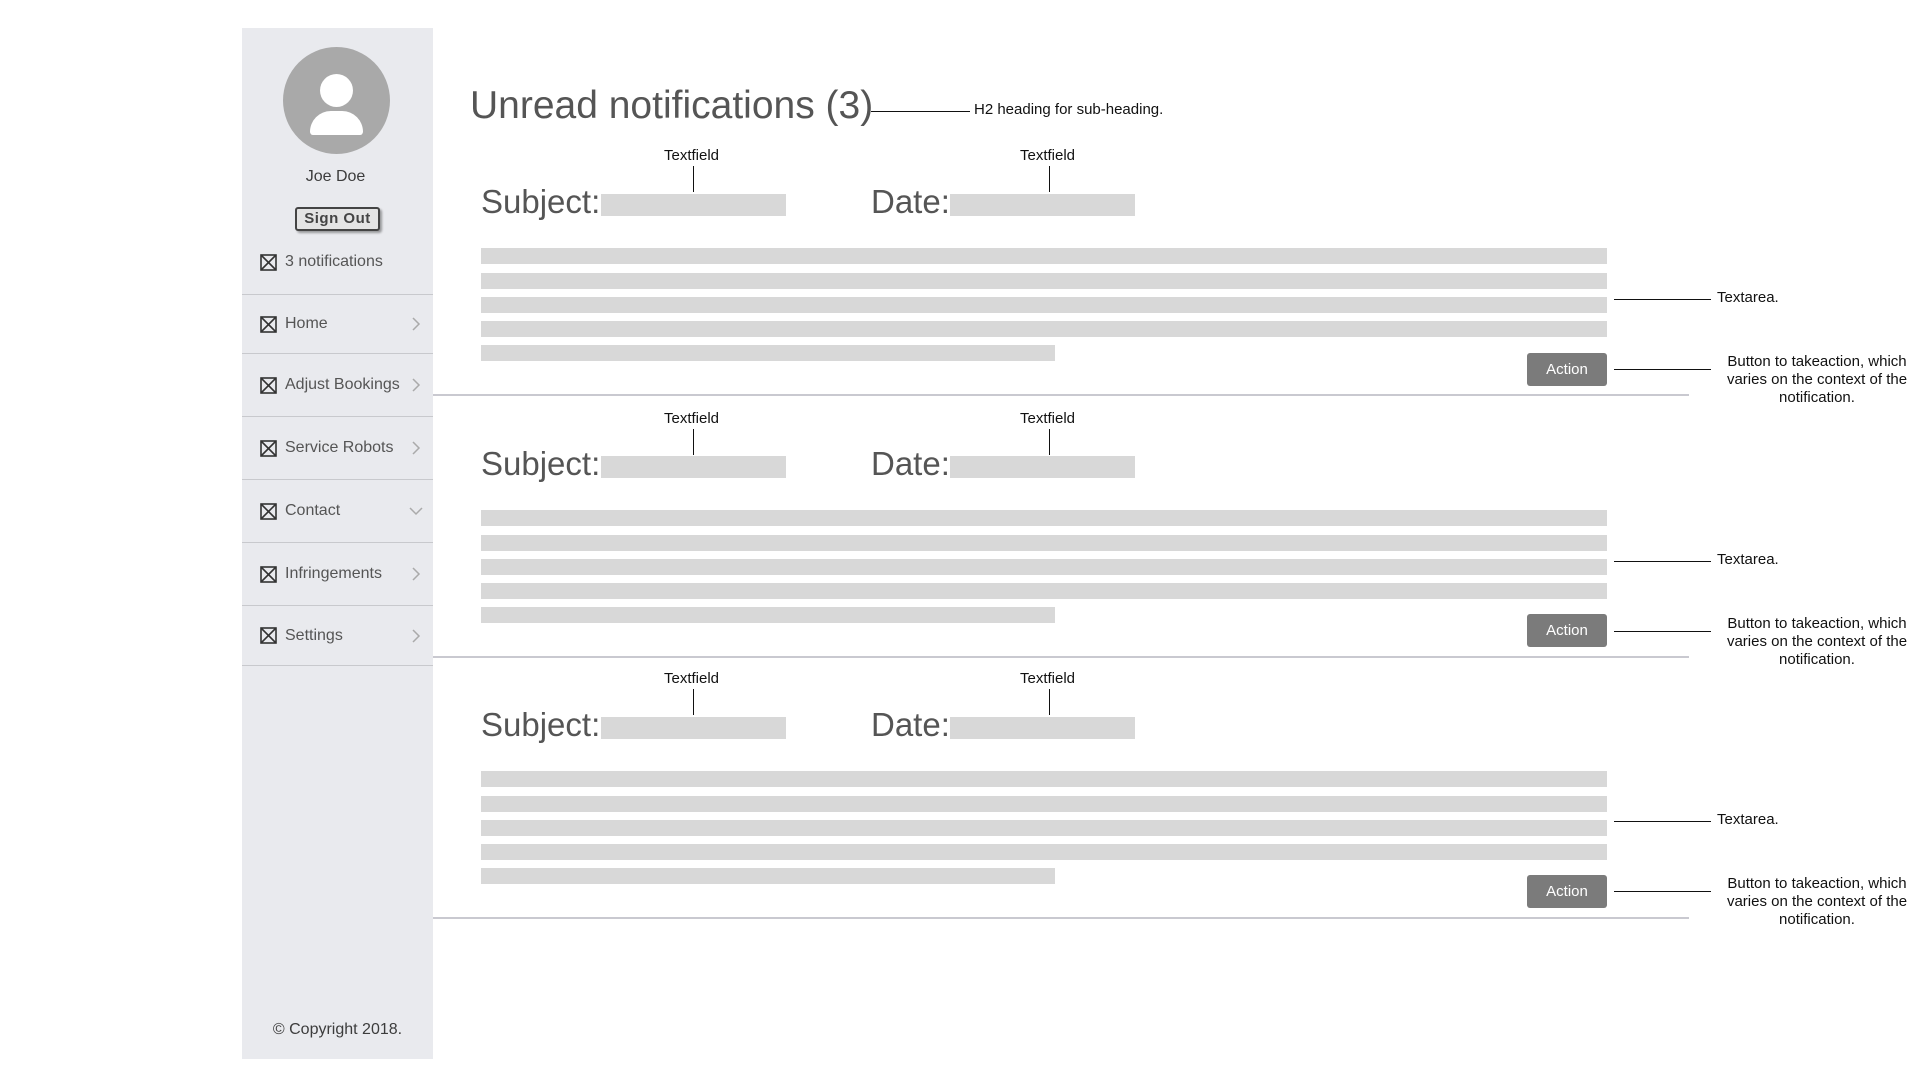 The image size is (1920, 1080). I want to click on notifications-link: 3 notifications, so click(321, 262).